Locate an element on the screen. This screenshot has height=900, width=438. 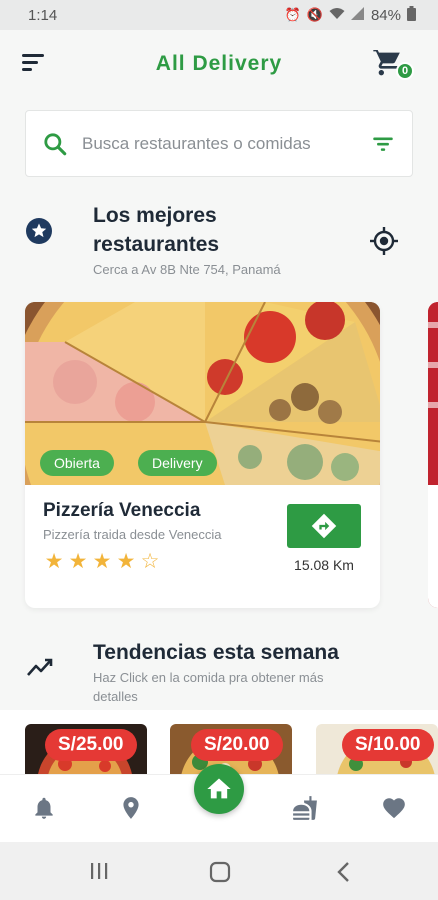
fast-food-icon is located at coordinates (305, 808).